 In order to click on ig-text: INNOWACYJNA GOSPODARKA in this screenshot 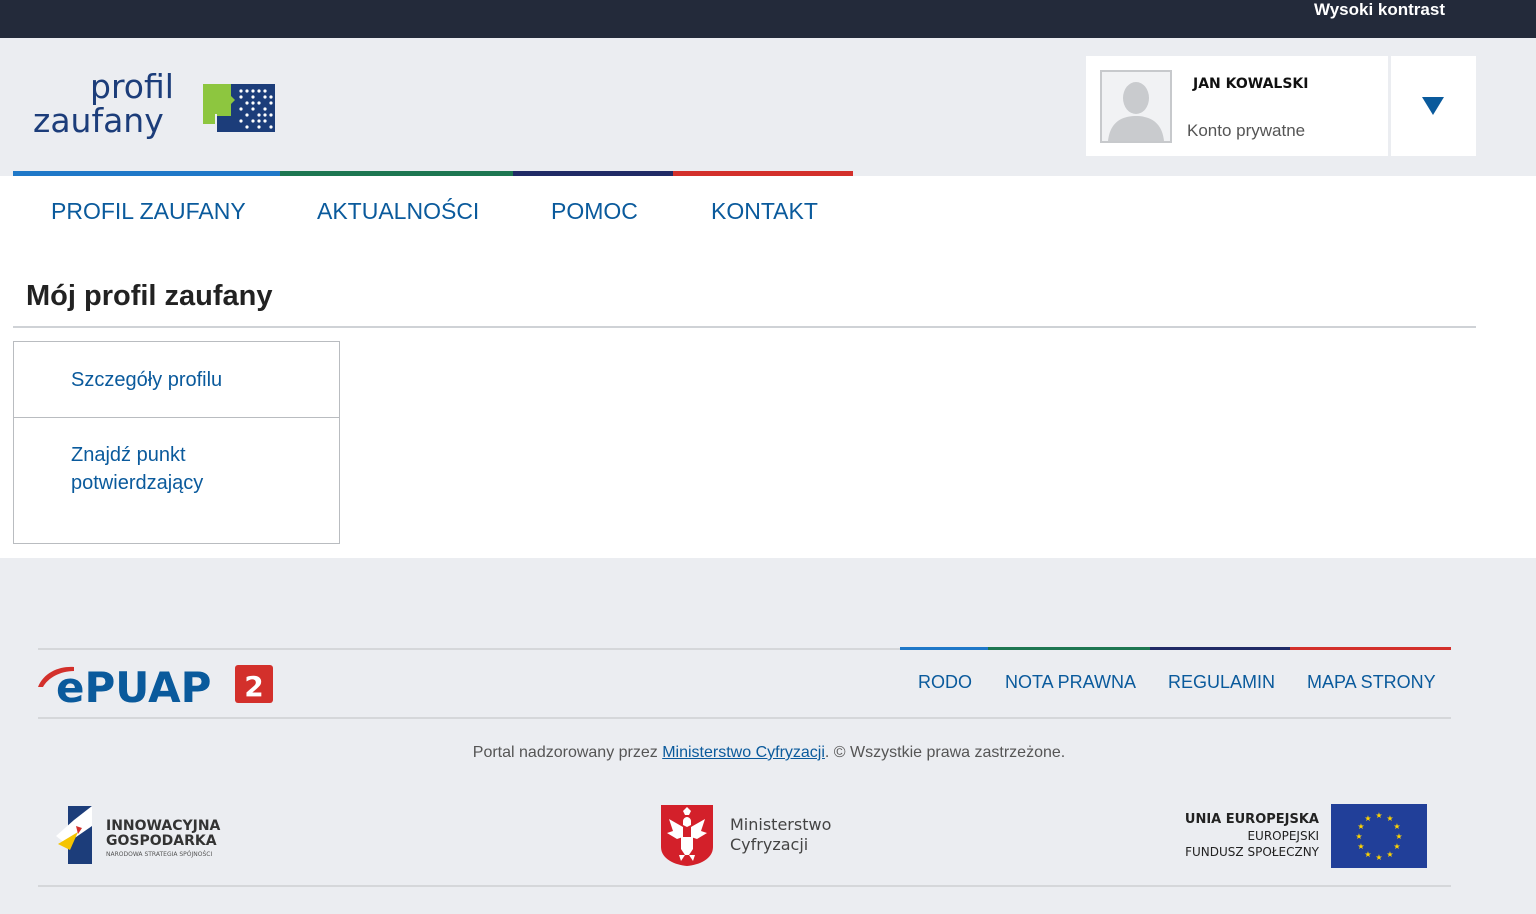, I will do `click(163, 833)`.